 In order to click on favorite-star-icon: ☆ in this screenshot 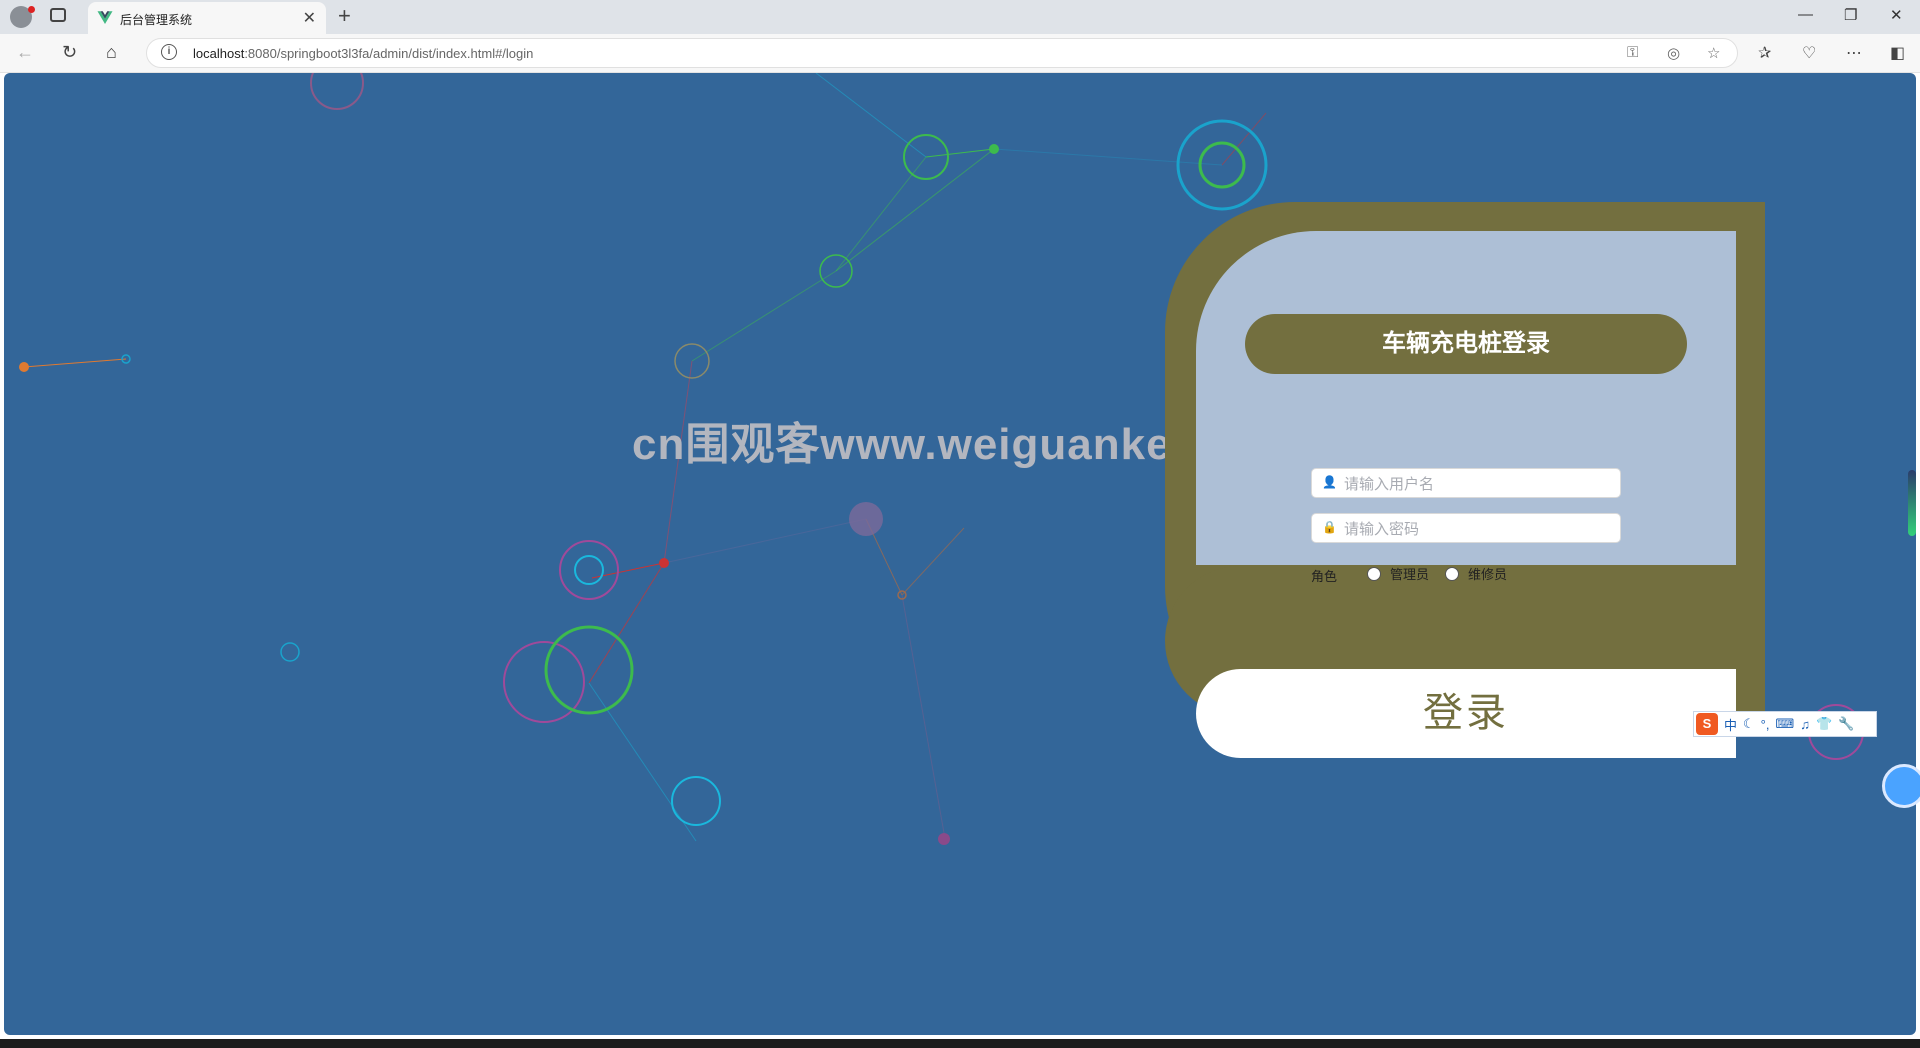, I will do `click(1713, 53)`.